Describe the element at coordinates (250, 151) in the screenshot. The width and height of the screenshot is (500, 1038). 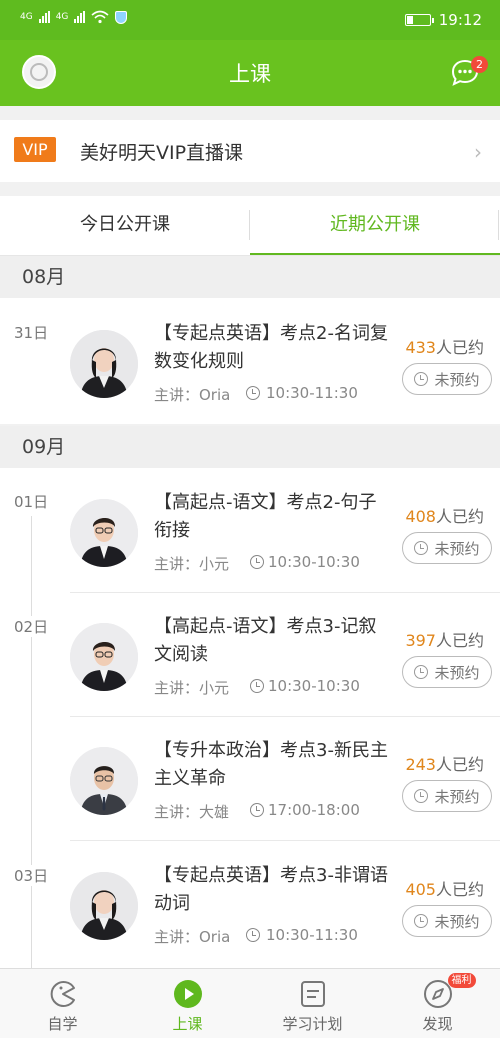
I see `vip-banner: VIP 美好明天VIP直播课 ›` at that location.